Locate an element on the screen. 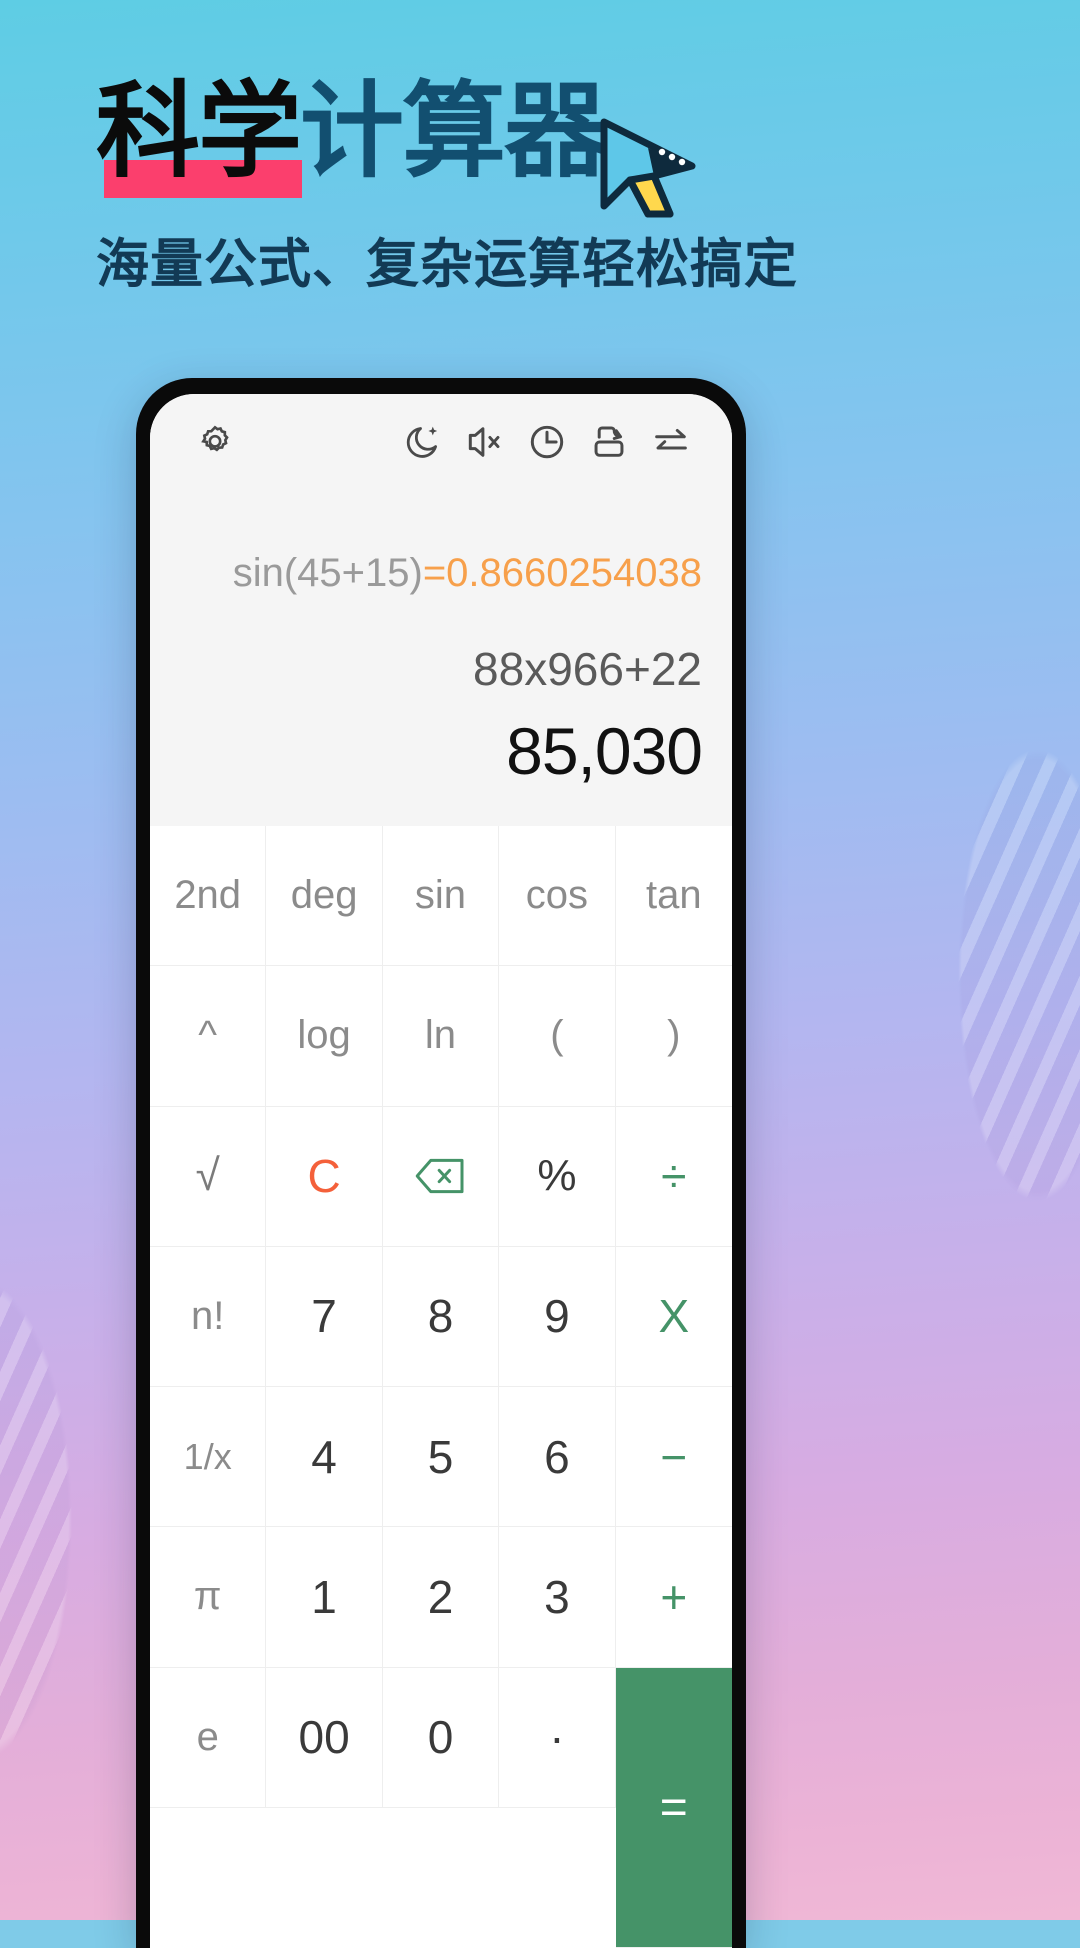 Image resolution: width=1080 pixels, height=1948 pixels. backspace-icon is located at coordinates (440, 1176).